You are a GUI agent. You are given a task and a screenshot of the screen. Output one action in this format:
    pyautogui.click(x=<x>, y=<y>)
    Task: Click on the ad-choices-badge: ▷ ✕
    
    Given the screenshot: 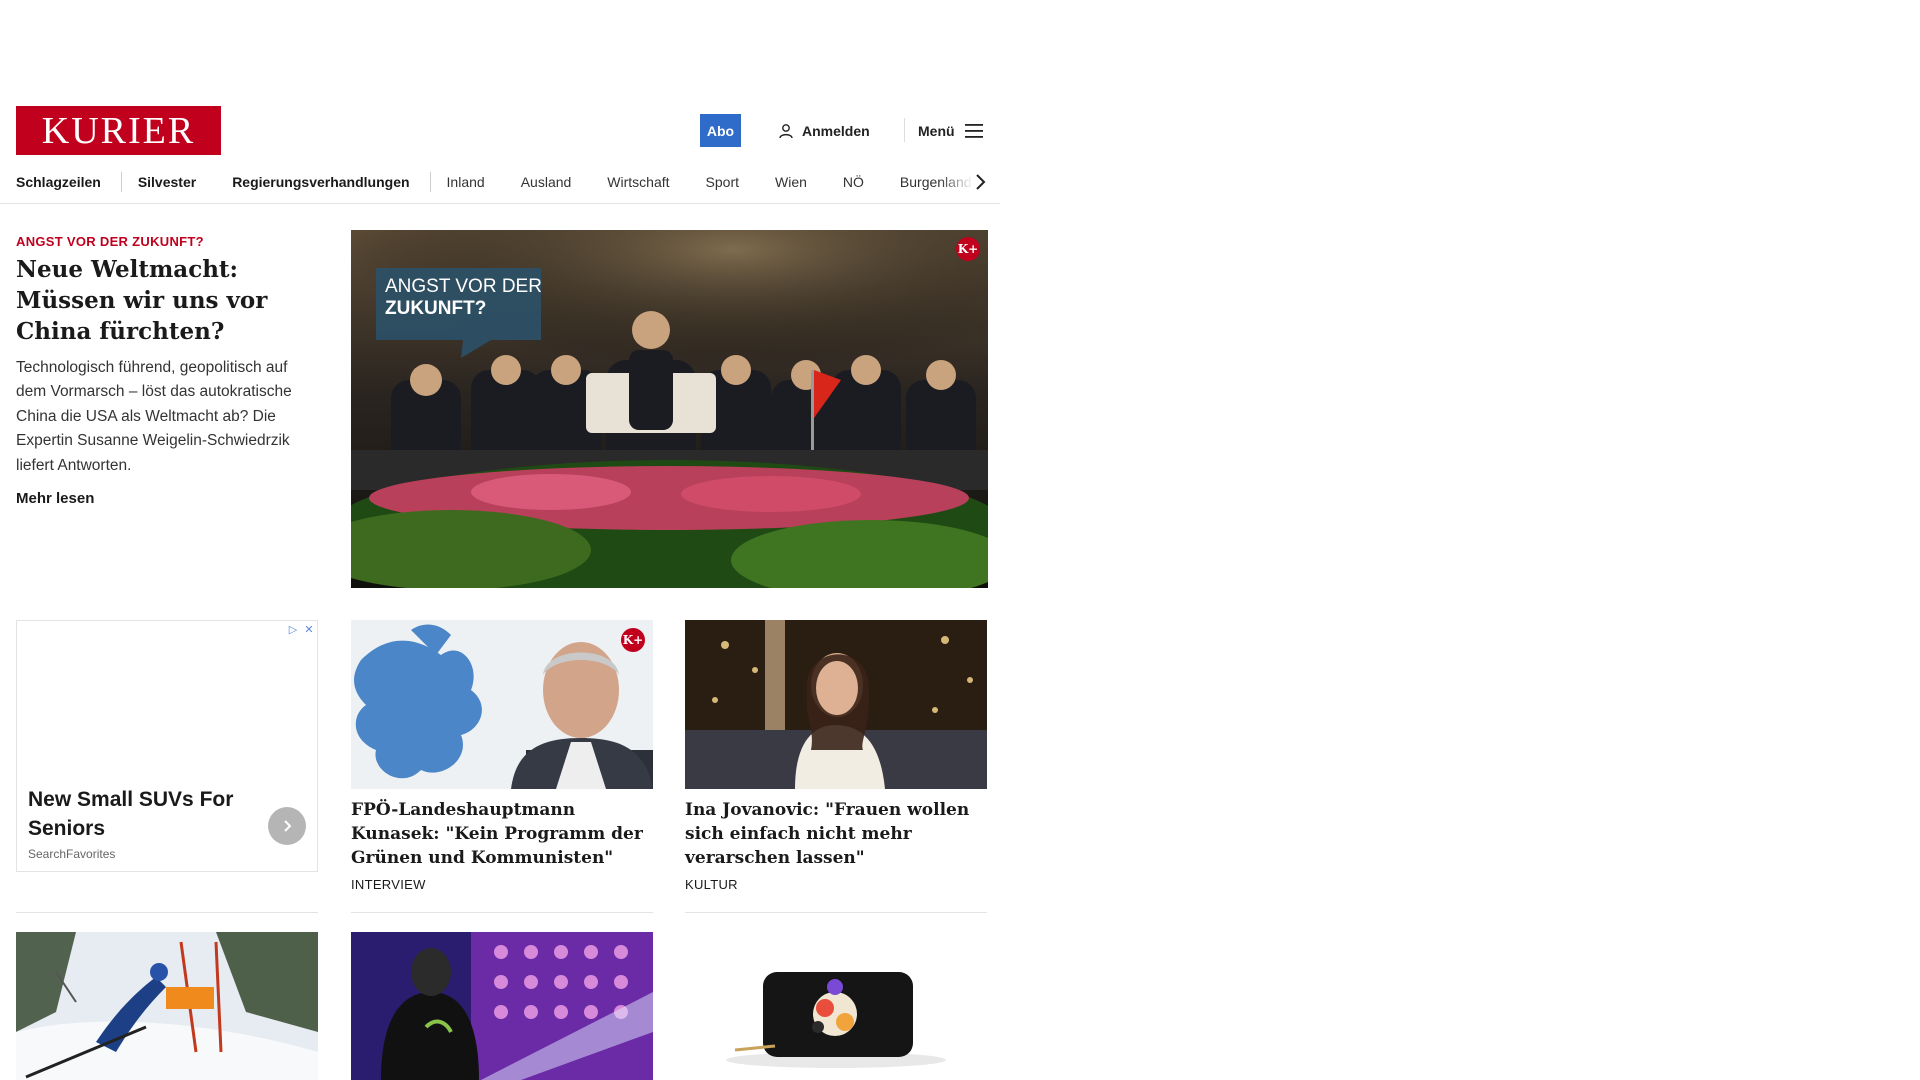 What is the action you would take?
    pyautogui.click(x=301, y=629)
    